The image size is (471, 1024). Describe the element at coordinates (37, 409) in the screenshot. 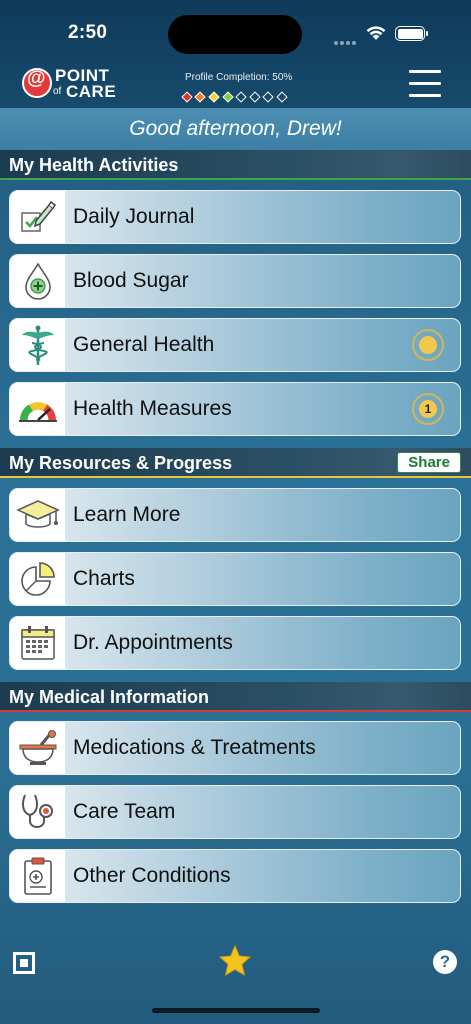

I see `gauge-icon` at that location.